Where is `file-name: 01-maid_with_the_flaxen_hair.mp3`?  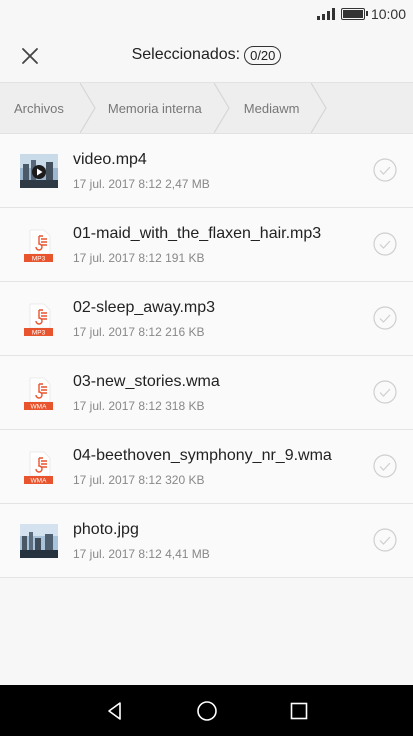
file-name: 01-maid_with_the_flaxen_hair.mp3 is located at coordinates (197, 233).